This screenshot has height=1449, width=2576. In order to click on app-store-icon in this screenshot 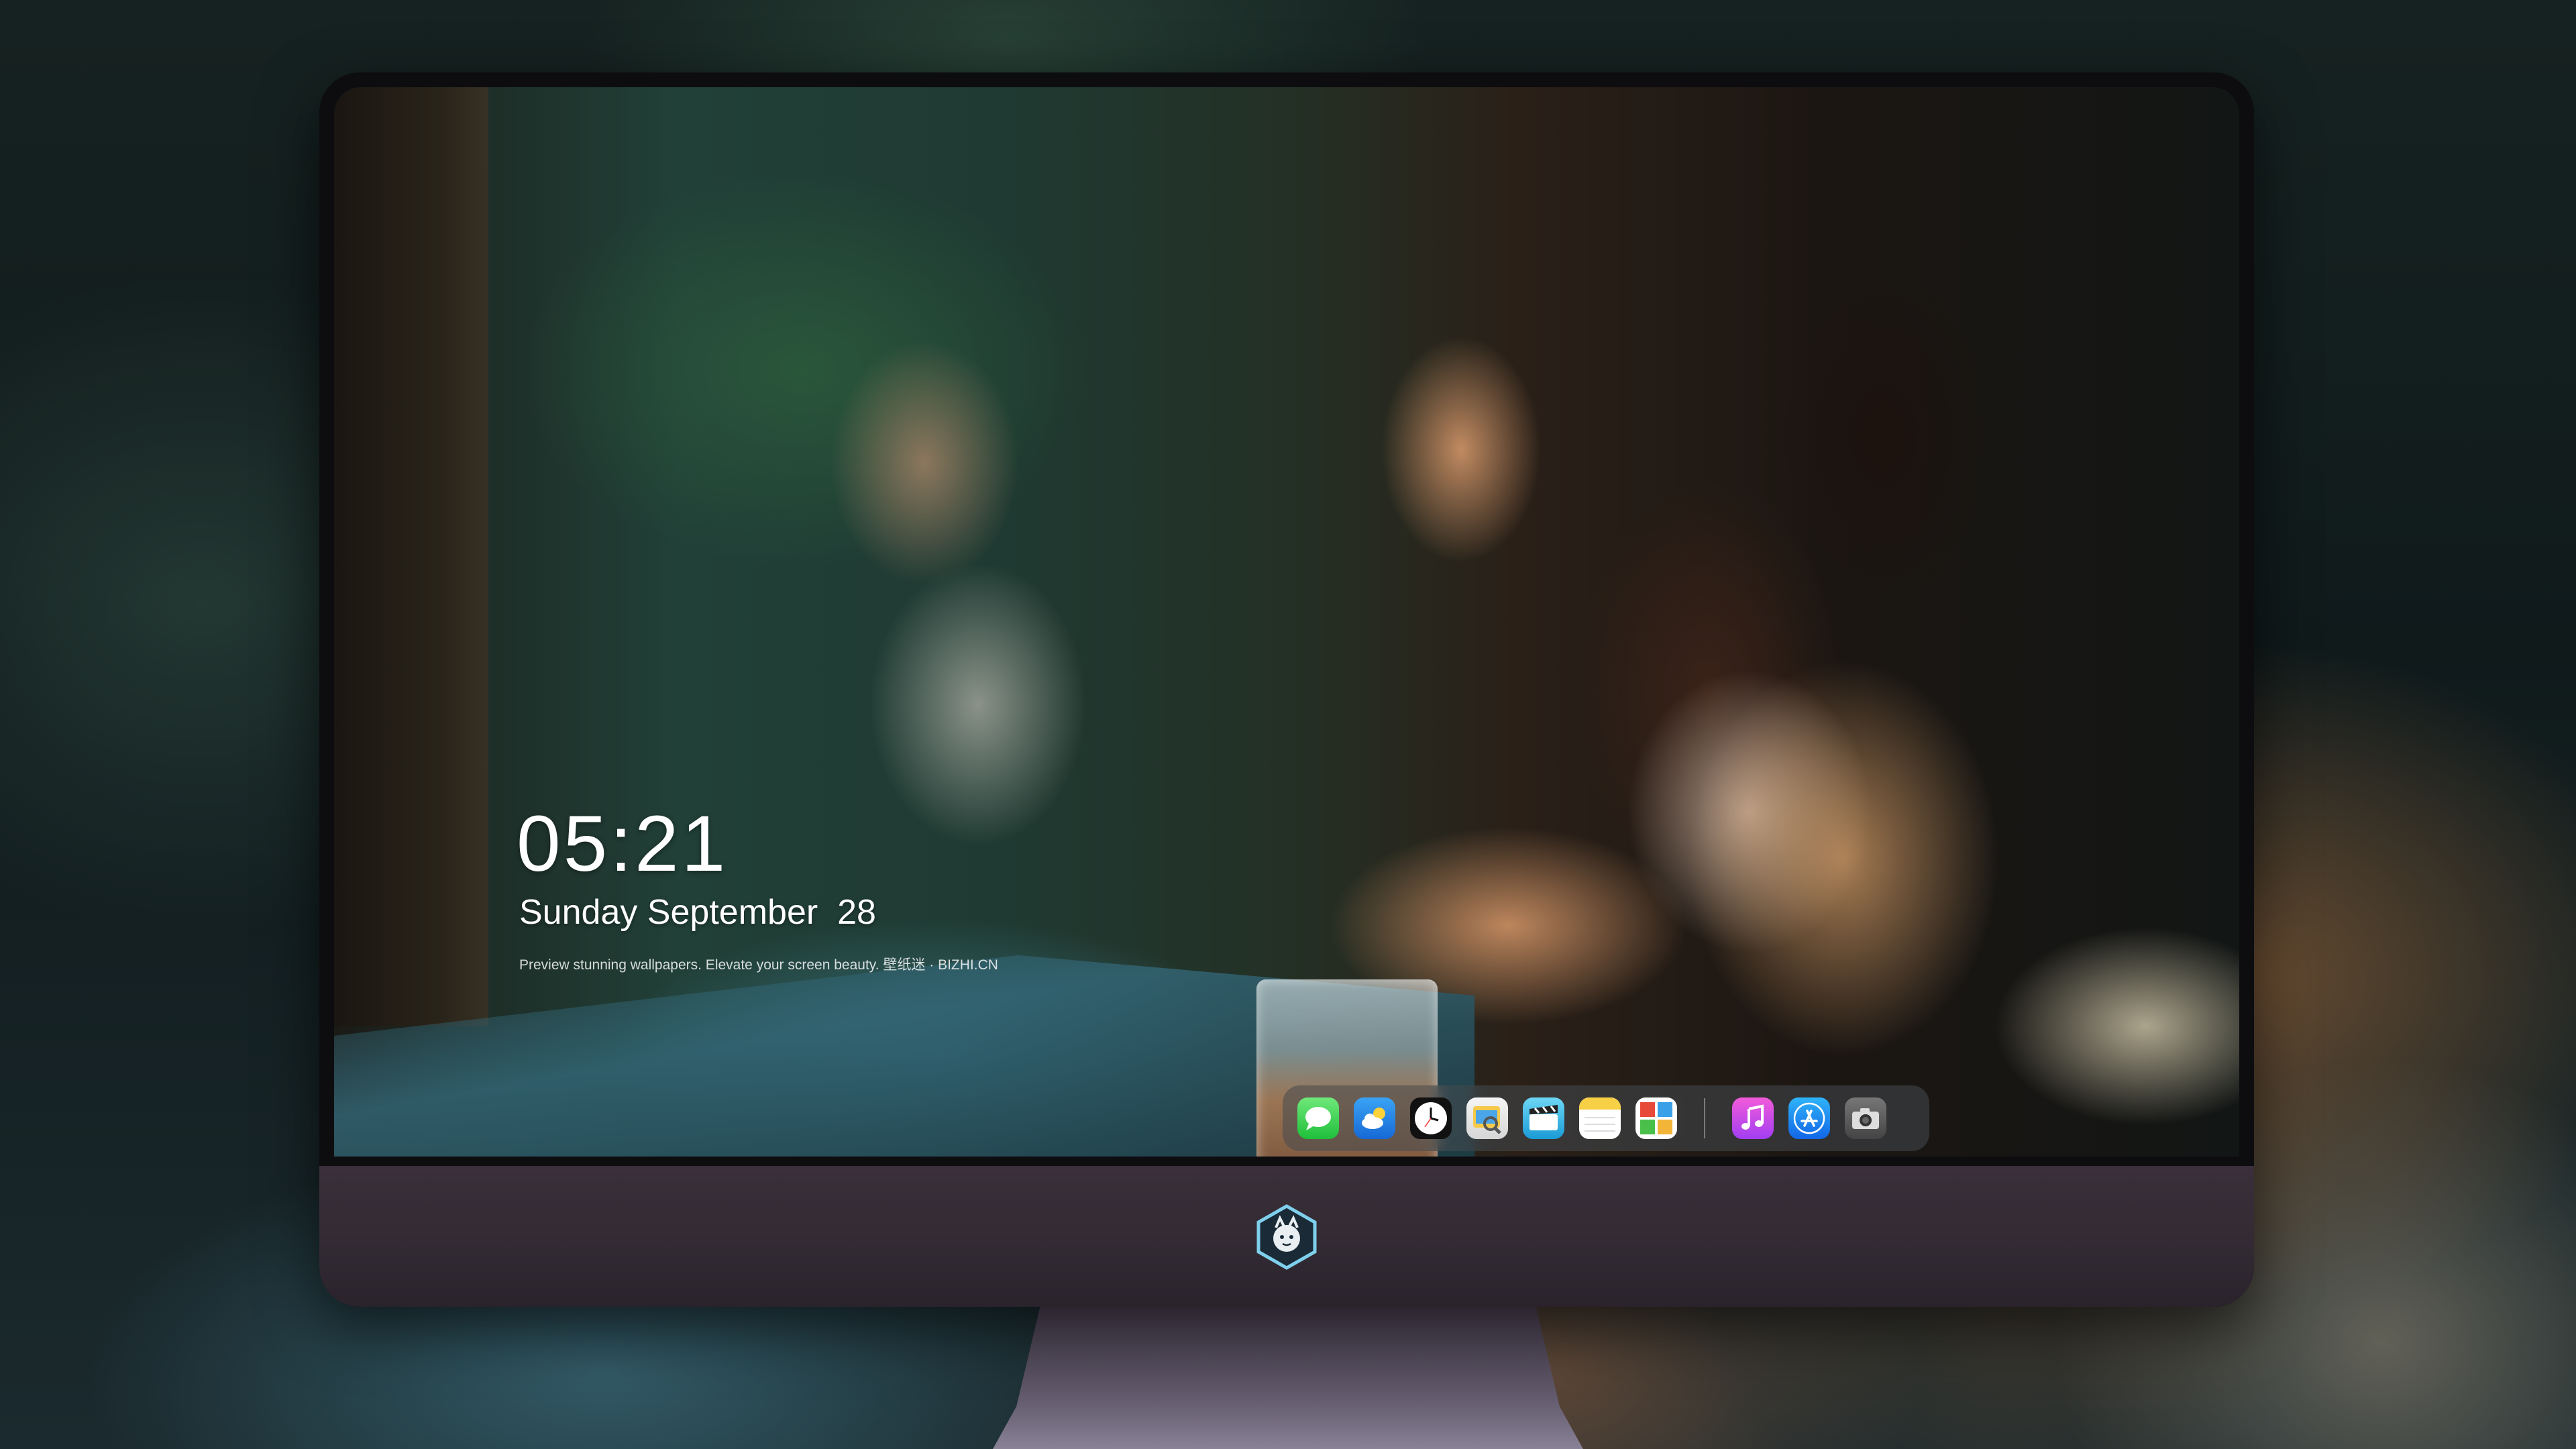, I will do `click(1809, 1118)`.